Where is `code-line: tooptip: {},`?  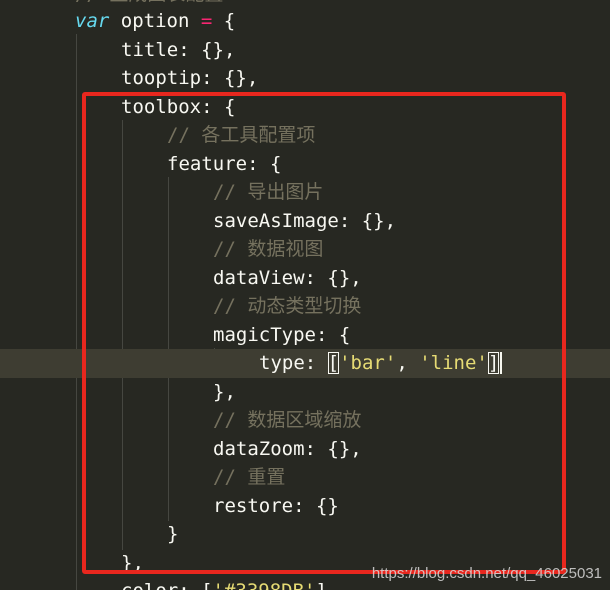 code-line: tooptip: {}, is located at coordinates (305, 78).